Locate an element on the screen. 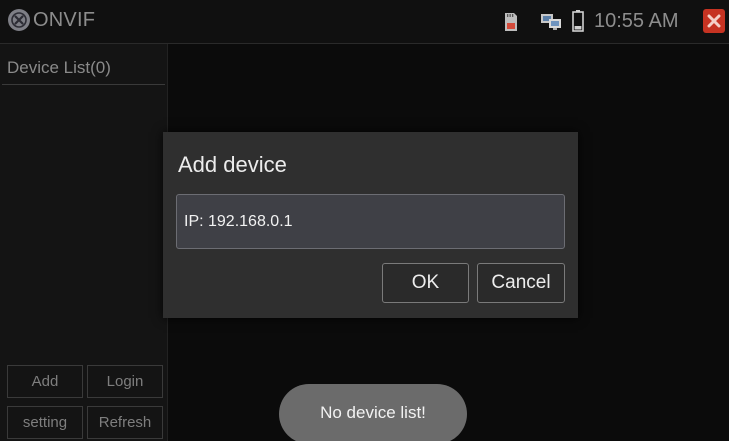 This screenshot has width=729, height=441. cancel-button: Cancel is located at coordinates (521, 283).